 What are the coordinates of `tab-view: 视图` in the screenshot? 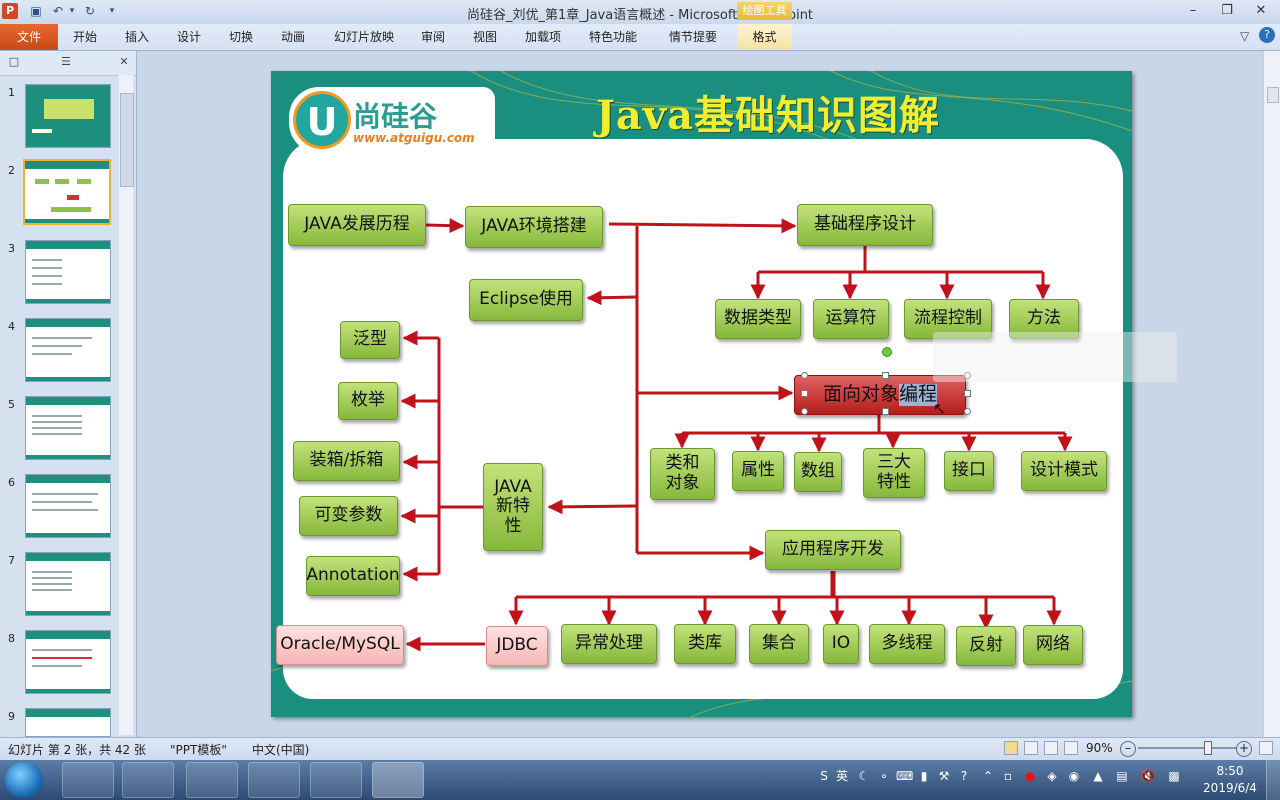 It's located at (485, 37).